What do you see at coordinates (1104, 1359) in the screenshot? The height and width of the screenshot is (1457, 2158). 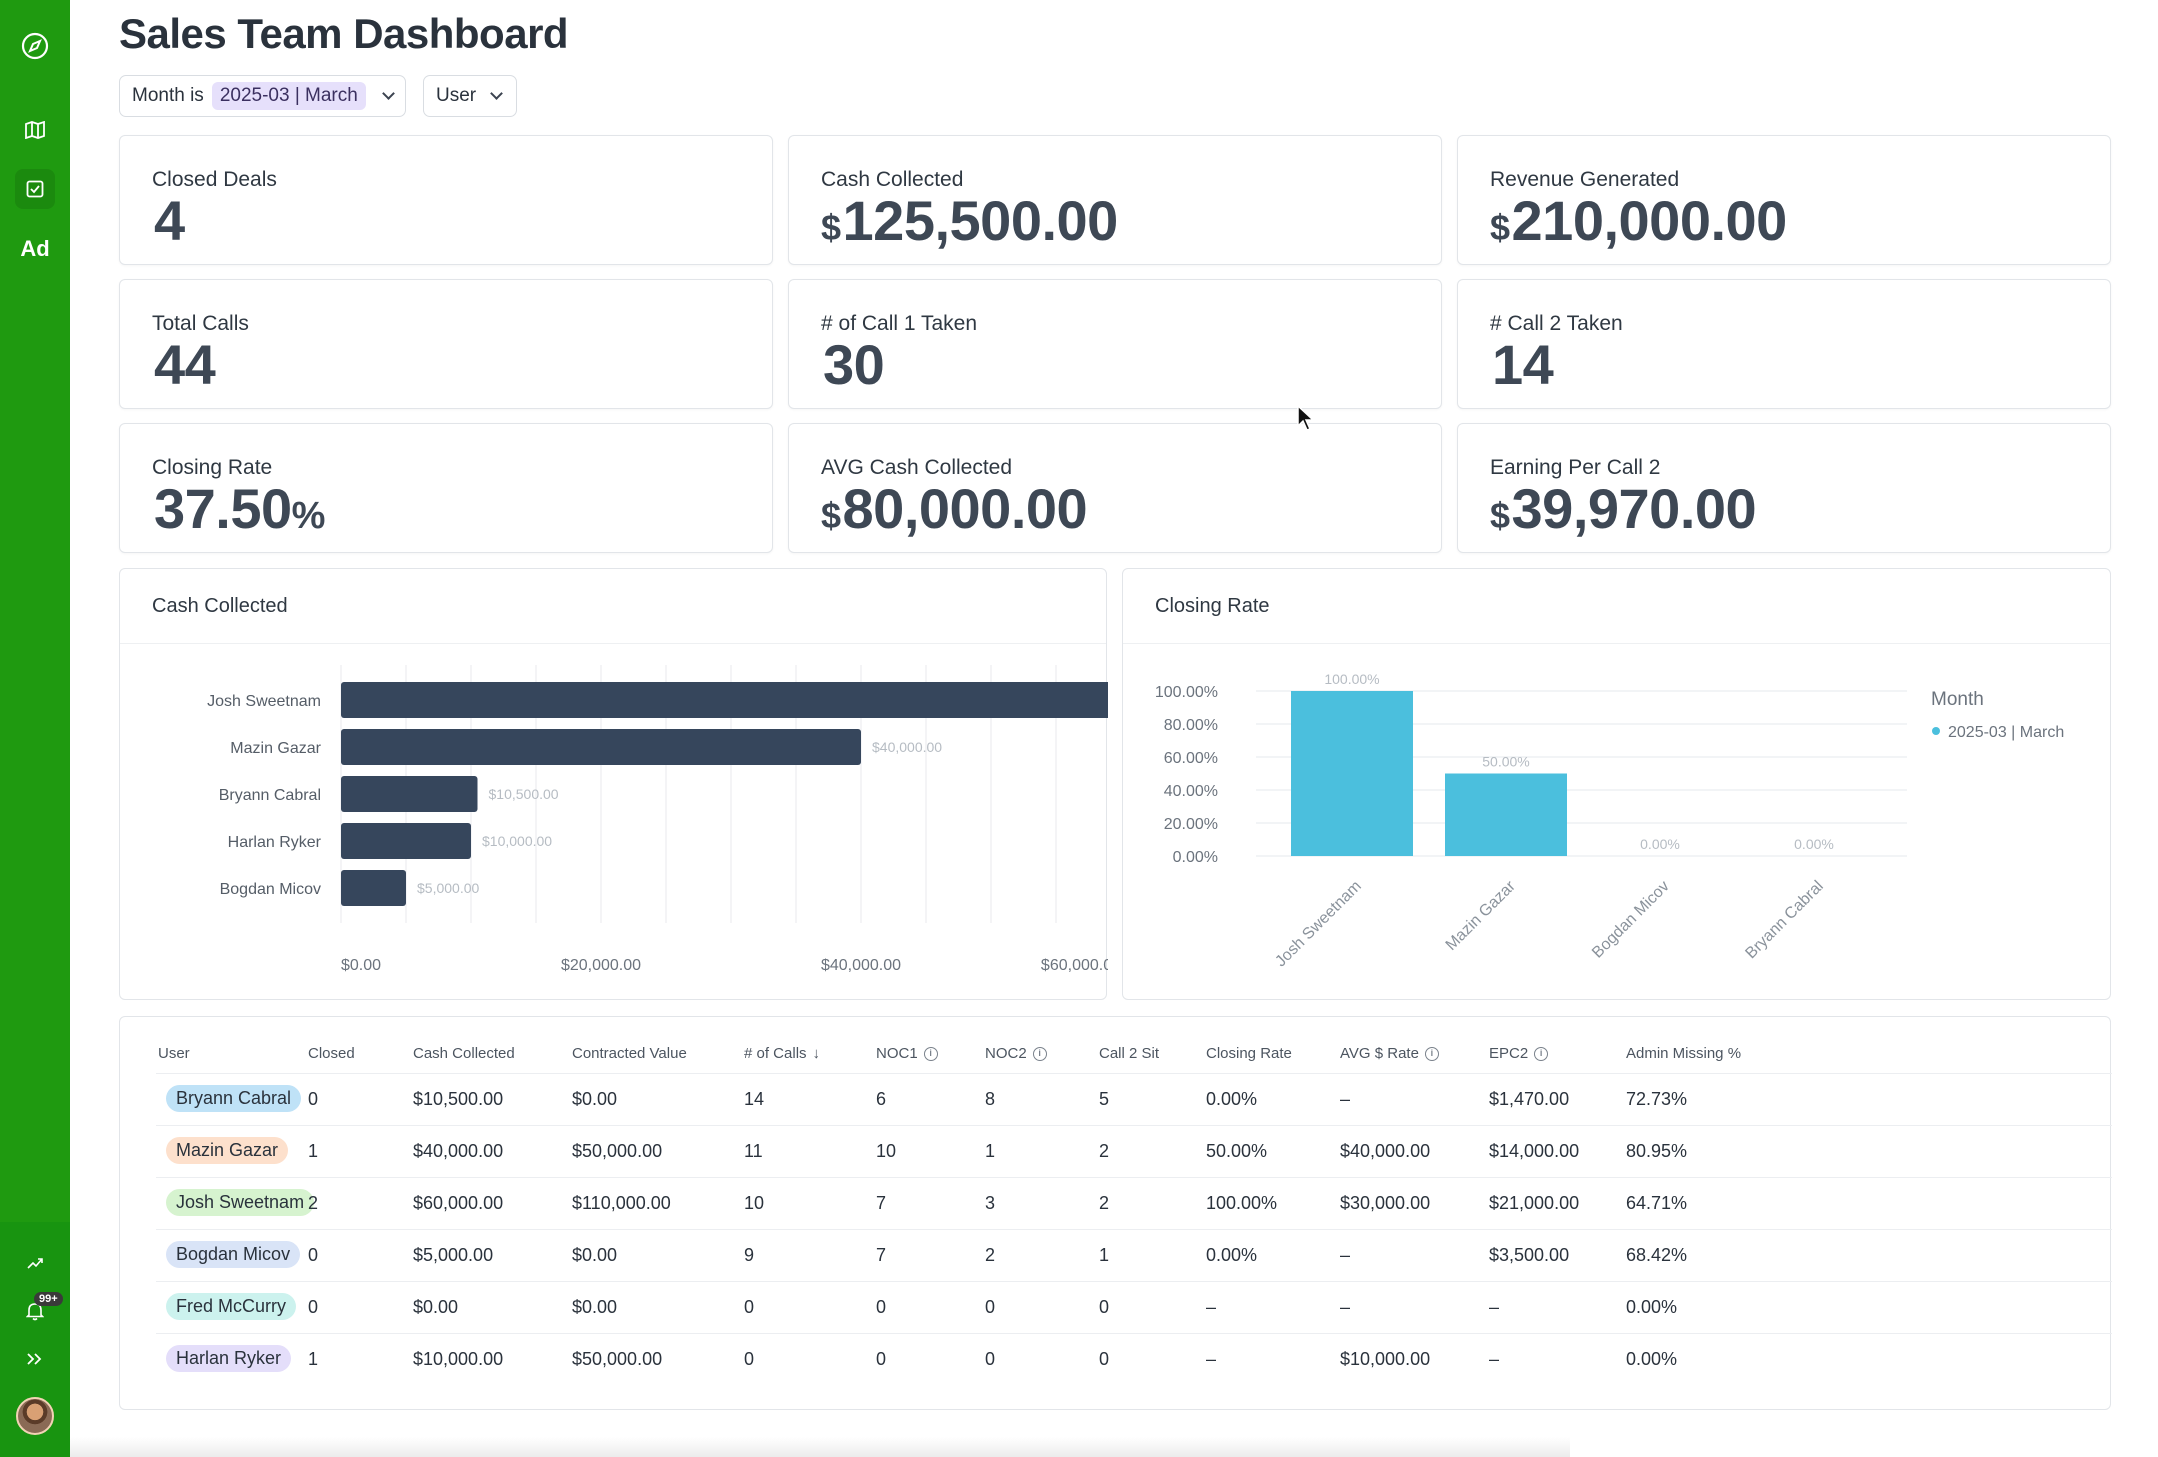 I see `cell-call2-sit: 0` at bounding box center [1104, 1359].